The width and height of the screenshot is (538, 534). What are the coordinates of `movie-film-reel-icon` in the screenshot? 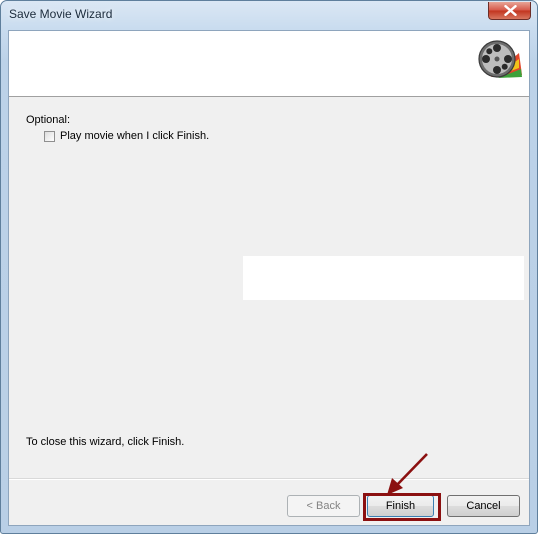 It's located at (500, 59).